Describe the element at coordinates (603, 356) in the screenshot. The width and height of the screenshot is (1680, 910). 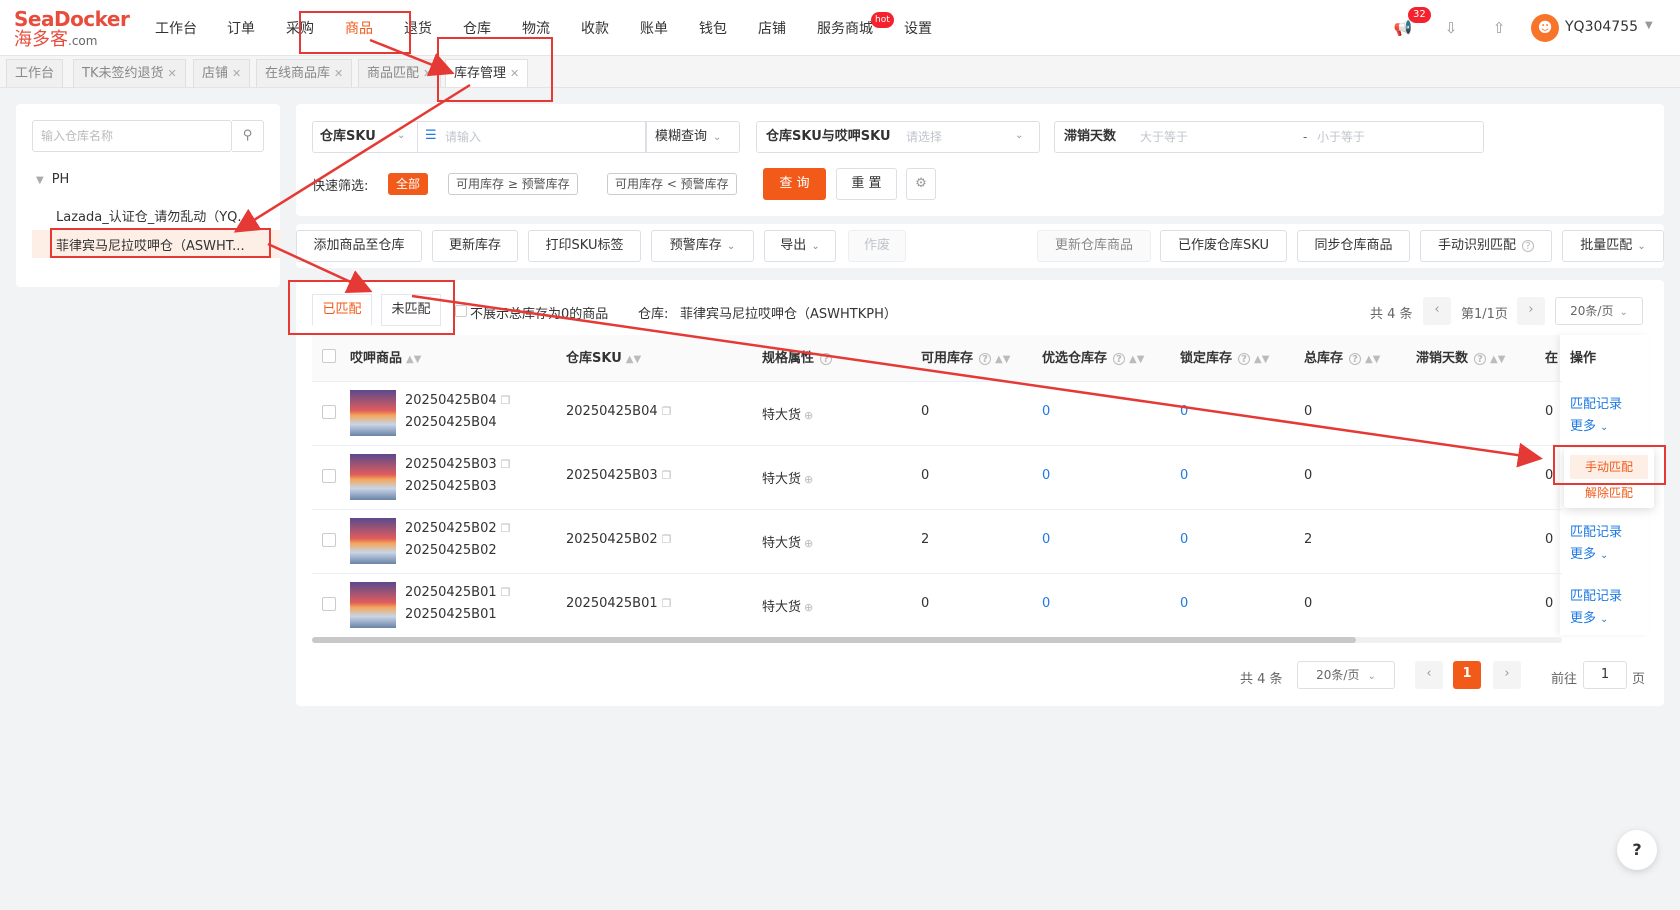
I see `col-warehouse-sku: 仓库SKU ▲▼` at that location.